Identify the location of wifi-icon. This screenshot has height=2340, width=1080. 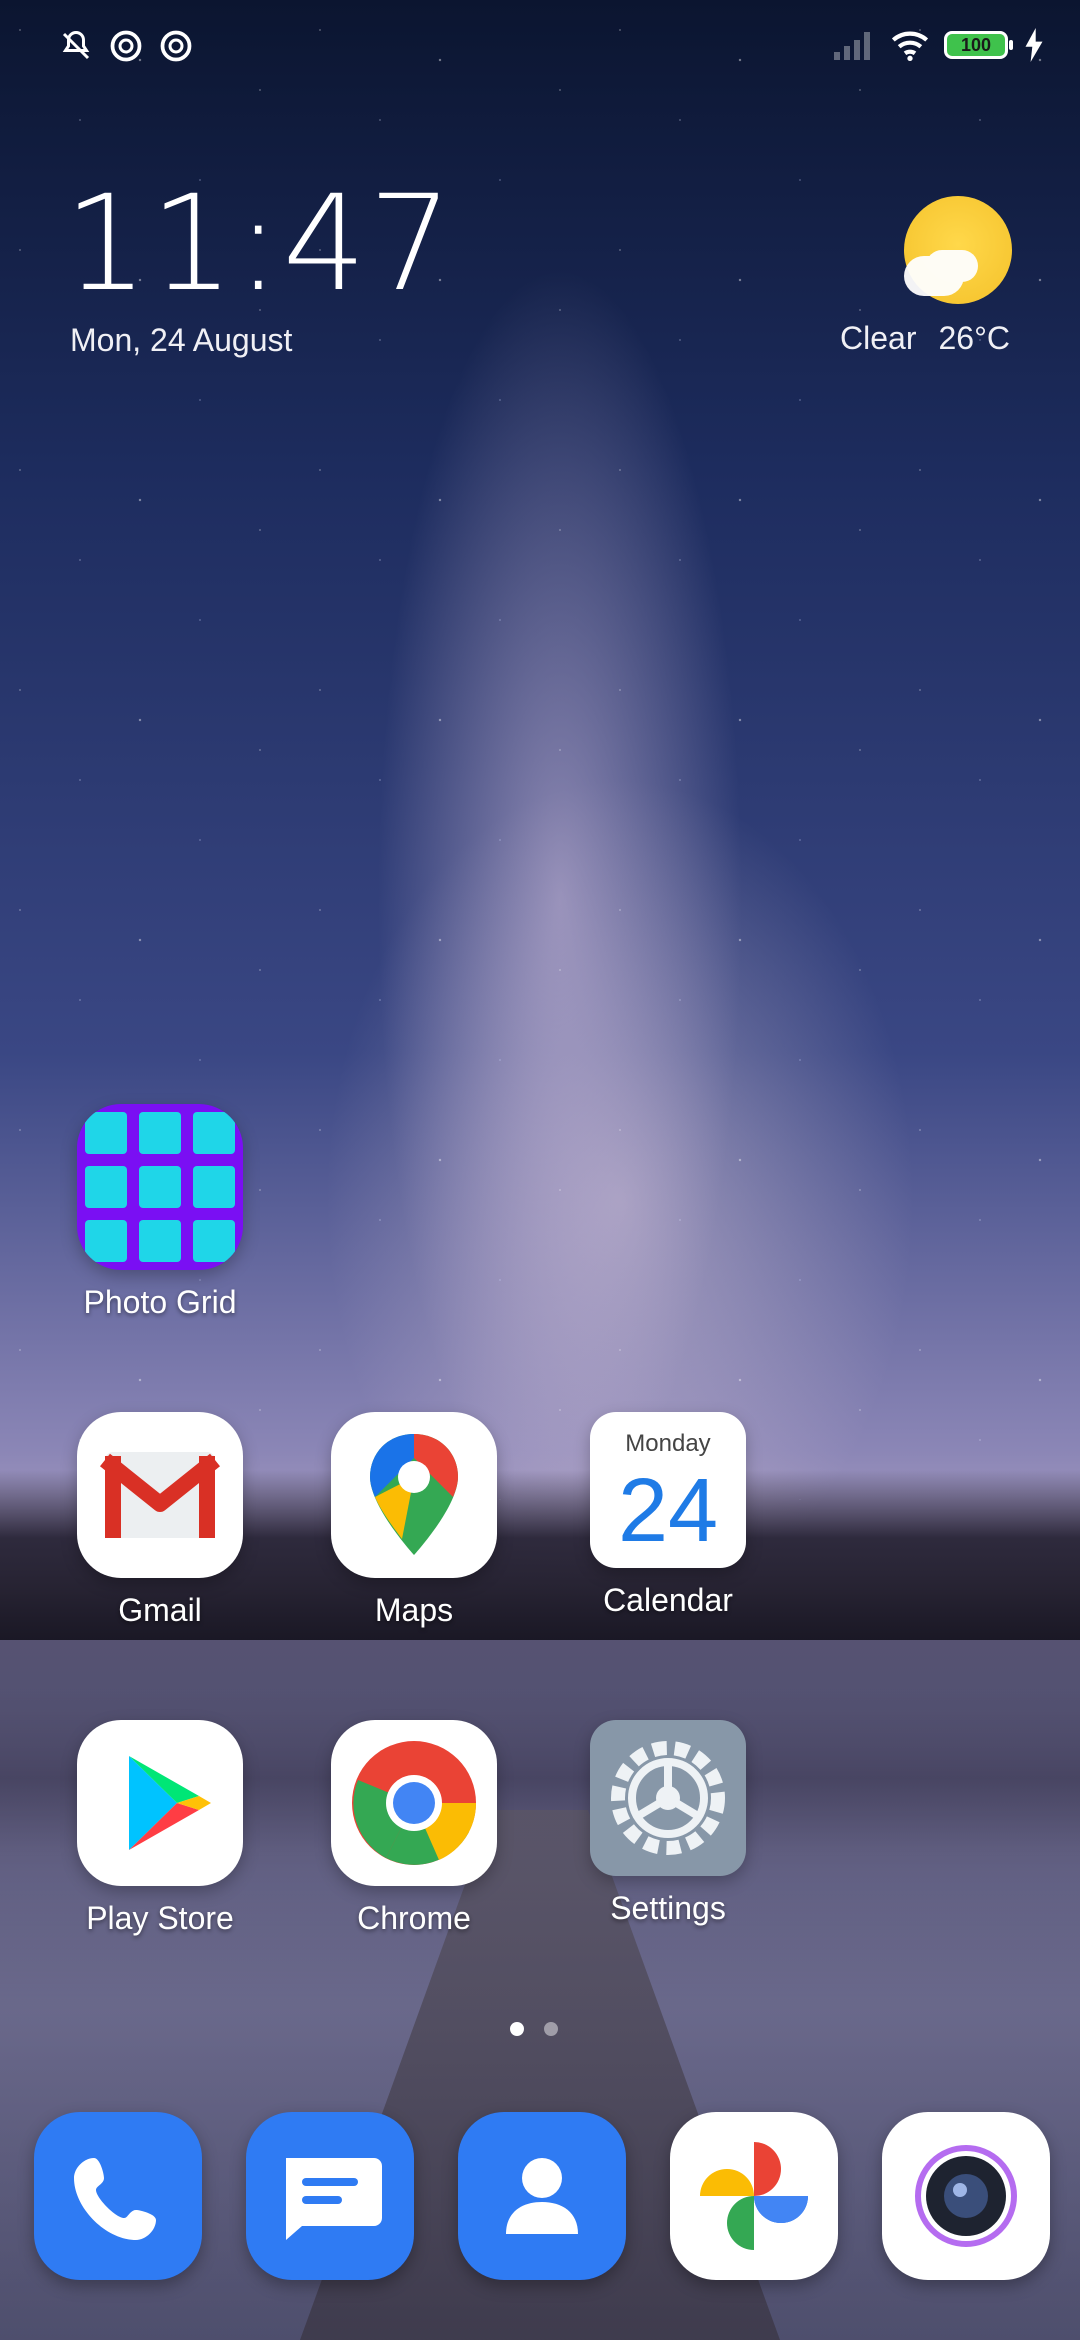
(910, 46).